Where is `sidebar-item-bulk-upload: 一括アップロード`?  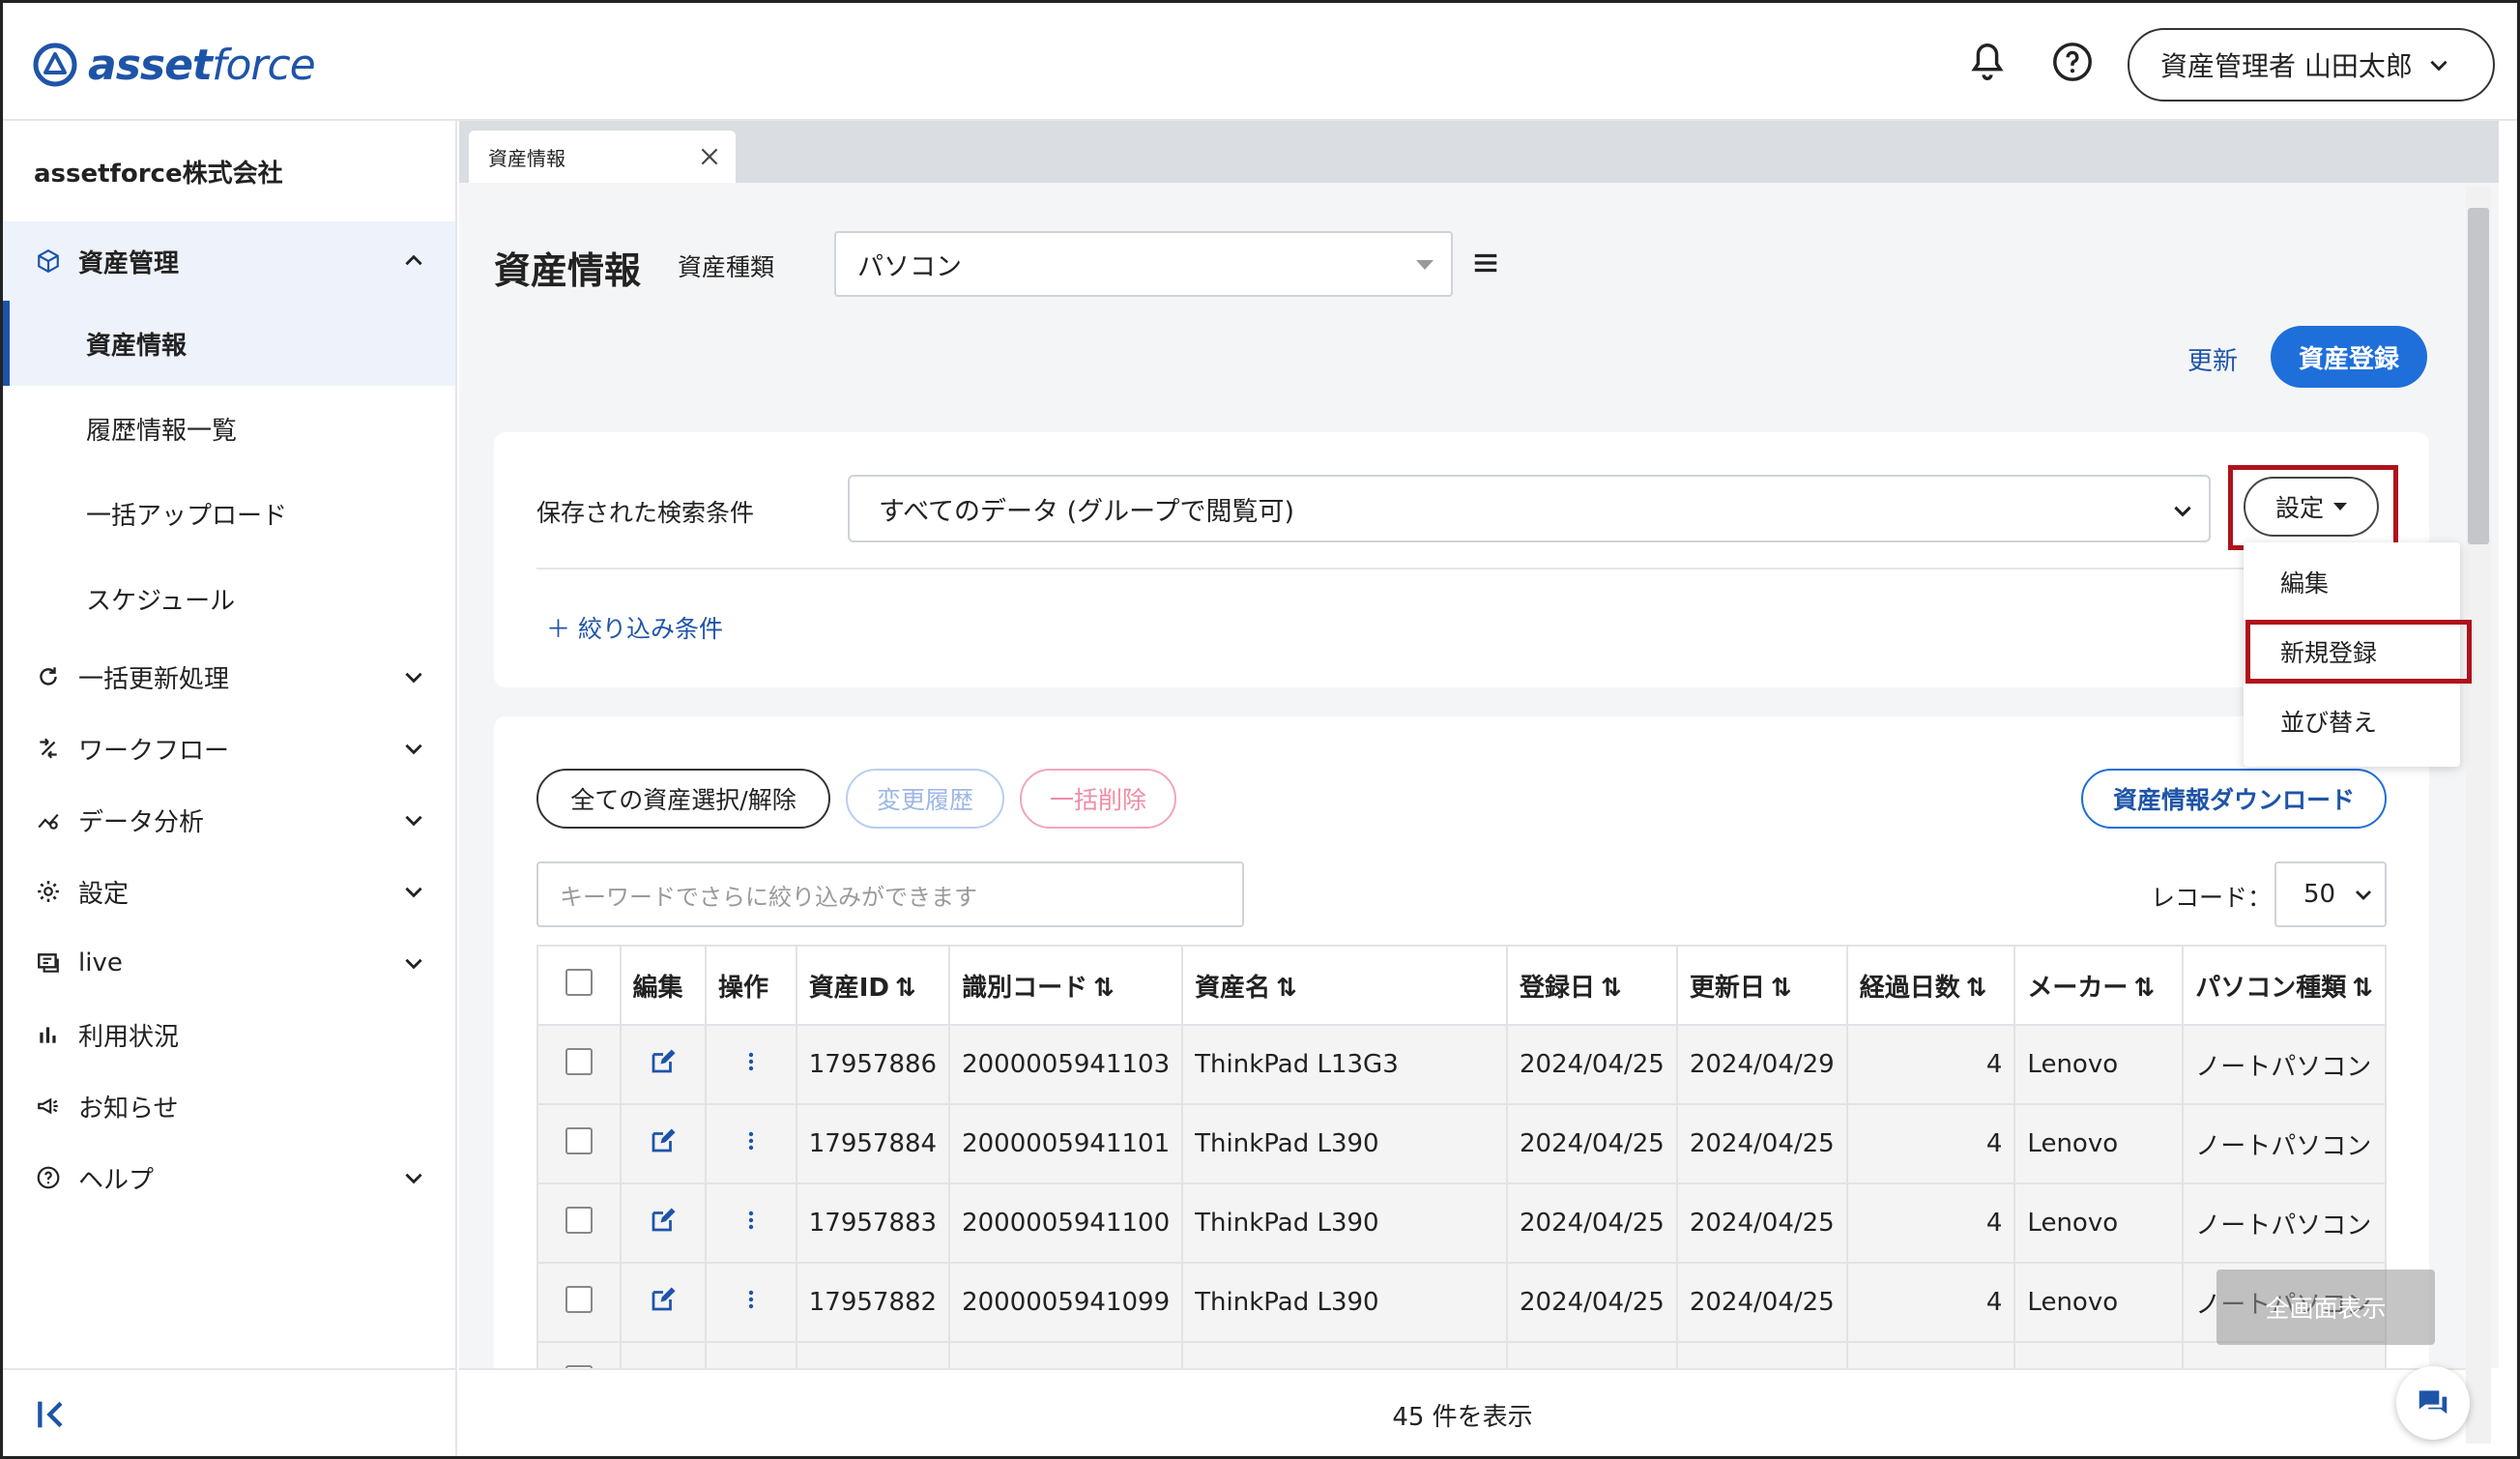 sidebar-item-bulk-upload: 一括アップロード is located at coordinates (229, 513).